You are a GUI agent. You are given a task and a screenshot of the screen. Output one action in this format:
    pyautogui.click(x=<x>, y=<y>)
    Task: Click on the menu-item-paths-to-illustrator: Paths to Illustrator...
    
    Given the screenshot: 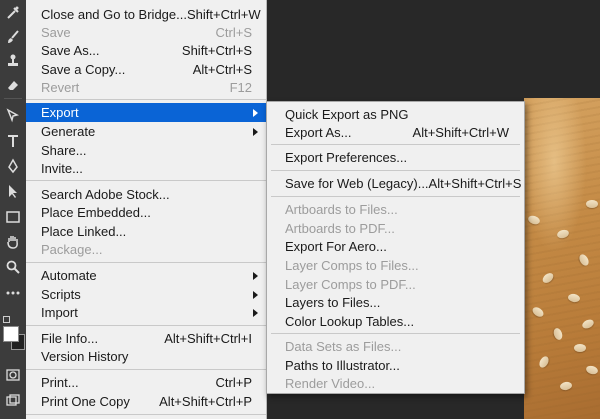 What is the action you would take?
    pyautogui.click(x=395, y=365)
    